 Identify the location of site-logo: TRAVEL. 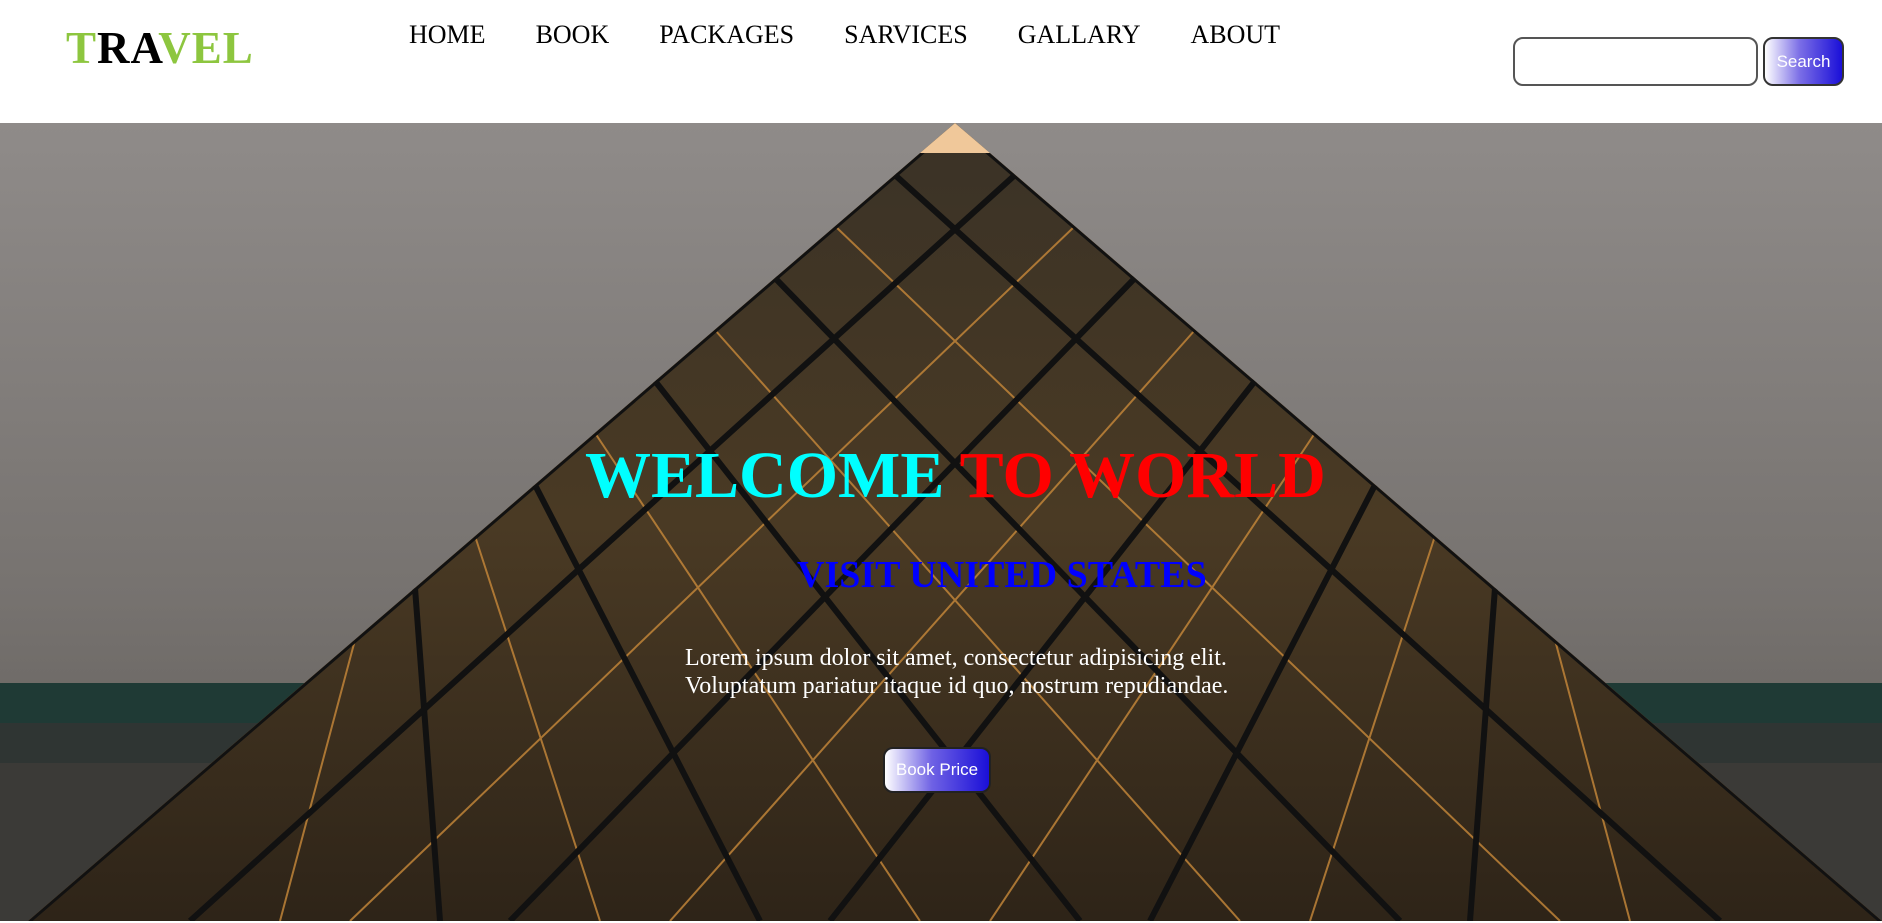
(160, 48).